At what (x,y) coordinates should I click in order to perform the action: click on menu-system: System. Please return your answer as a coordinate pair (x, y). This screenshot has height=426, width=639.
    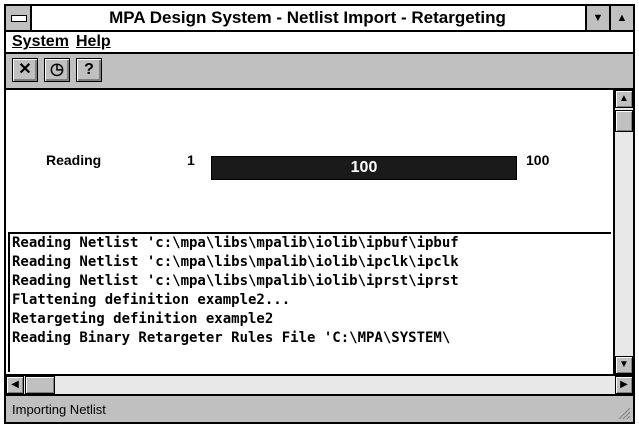
    Looking at the image, I should click on (40, 42).